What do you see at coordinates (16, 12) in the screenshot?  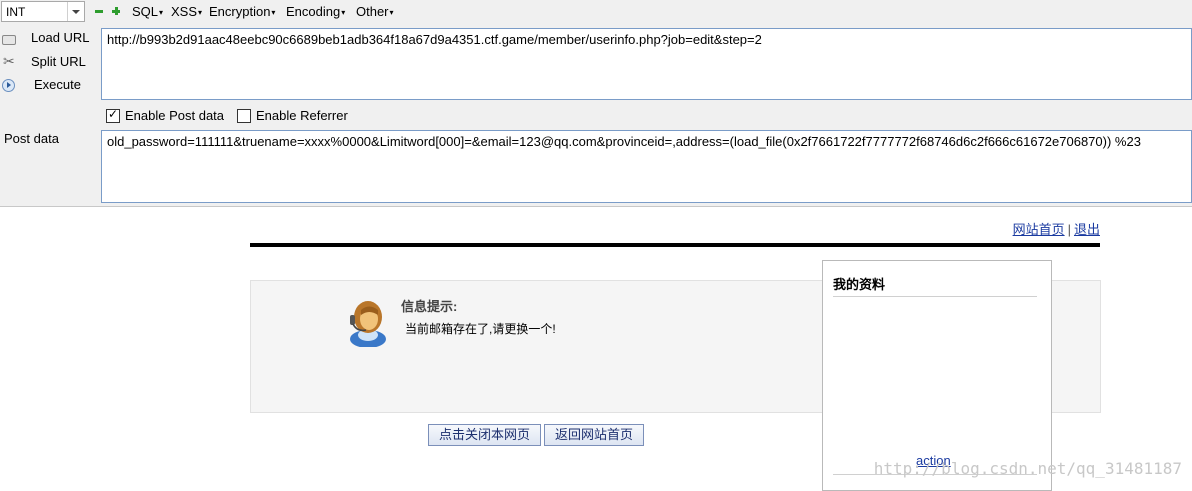 I see `type-select-value: INT` at bounding box center [16, 12].